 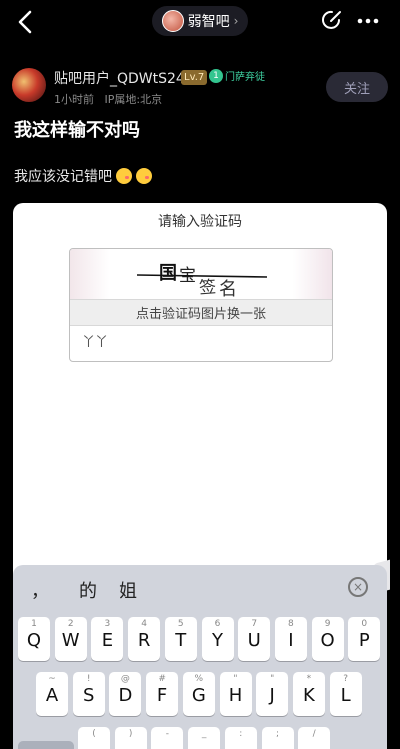 I want to click on key-row3-0: (, so click(x=94, y=738).